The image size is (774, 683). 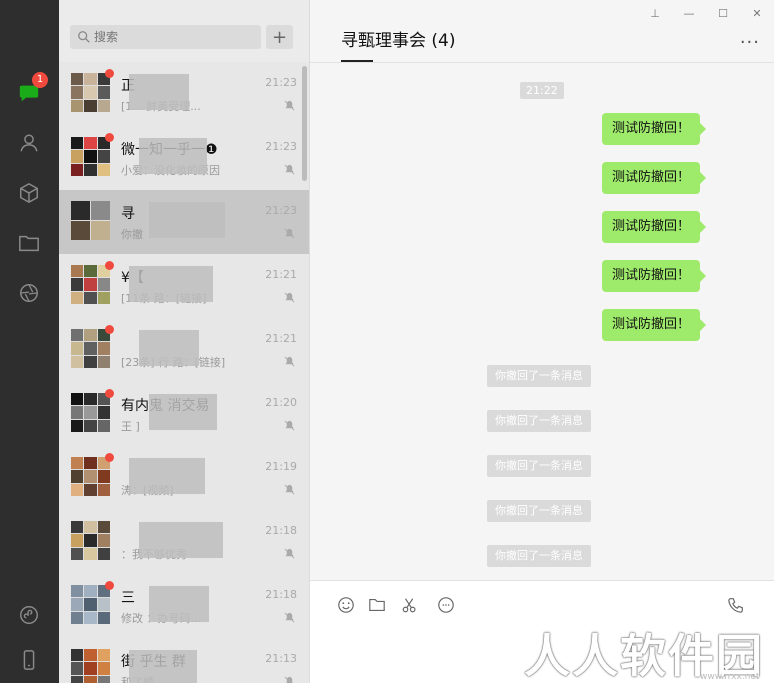 I want to click on message-icon, so click(x=446, y=605).